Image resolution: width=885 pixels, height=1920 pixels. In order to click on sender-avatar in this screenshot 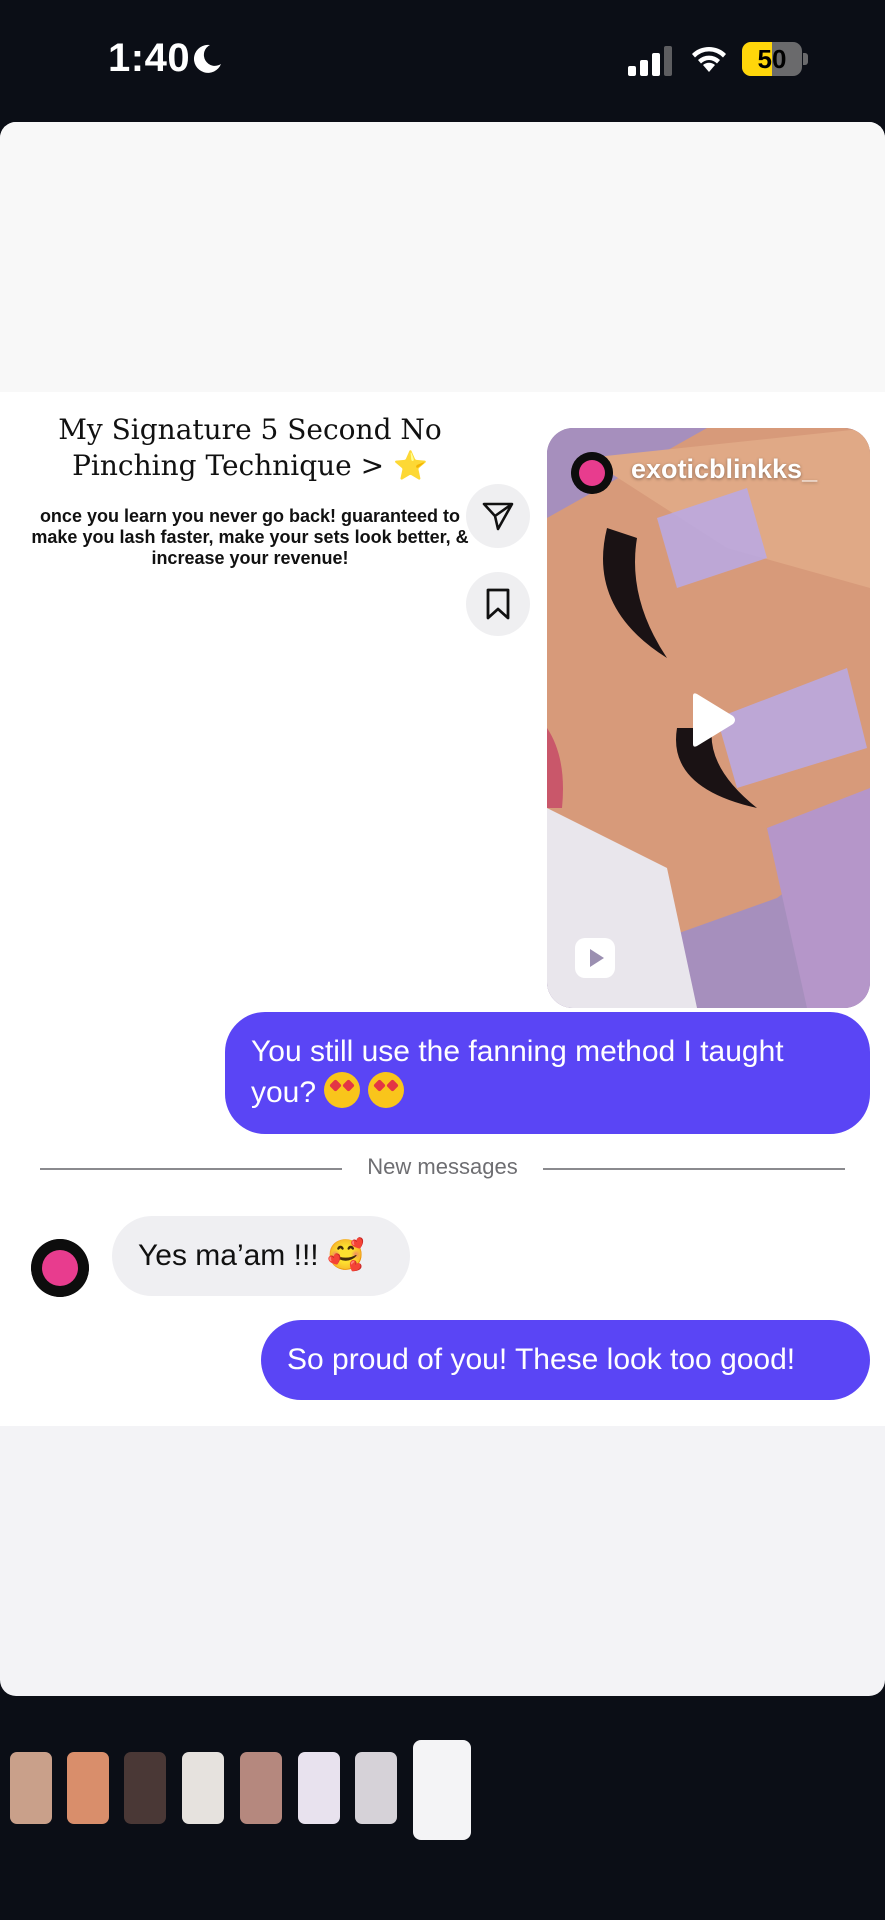, I will do `click(60, 1268)`.